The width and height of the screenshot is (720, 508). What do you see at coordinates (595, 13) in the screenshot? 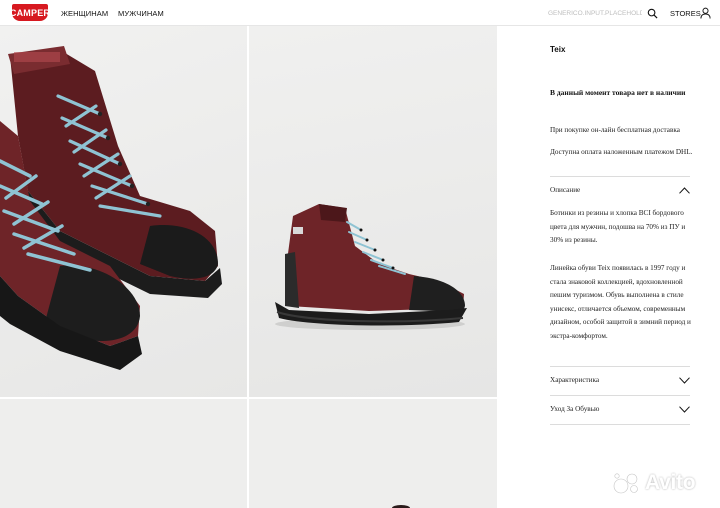
I see `search-input` at bounding box center [595, 13].